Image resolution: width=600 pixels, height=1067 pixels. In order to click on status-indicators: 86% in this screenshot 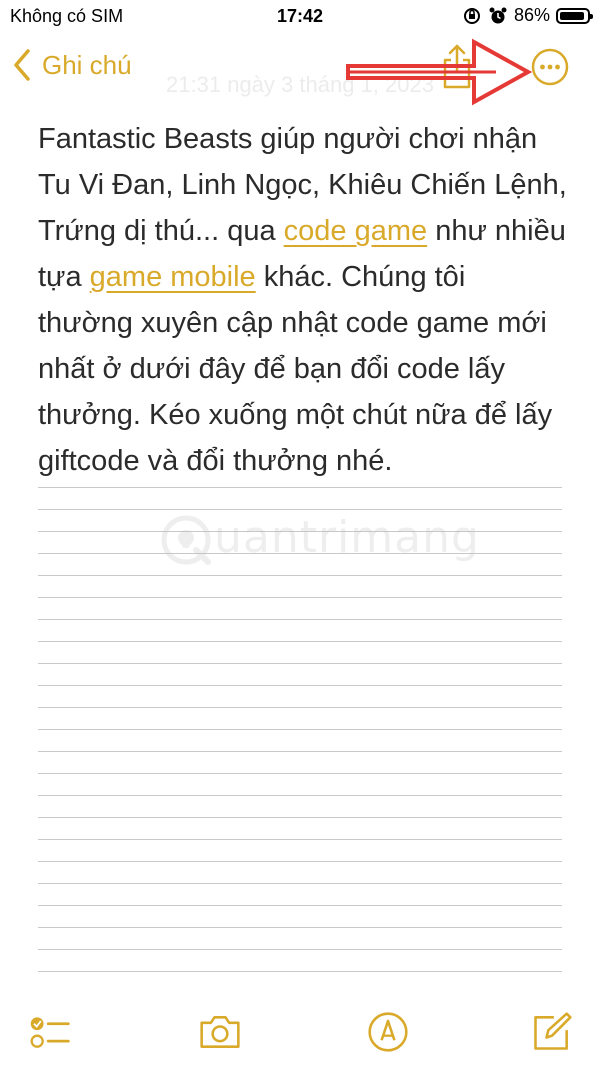, I will do `click(527, 15)`.